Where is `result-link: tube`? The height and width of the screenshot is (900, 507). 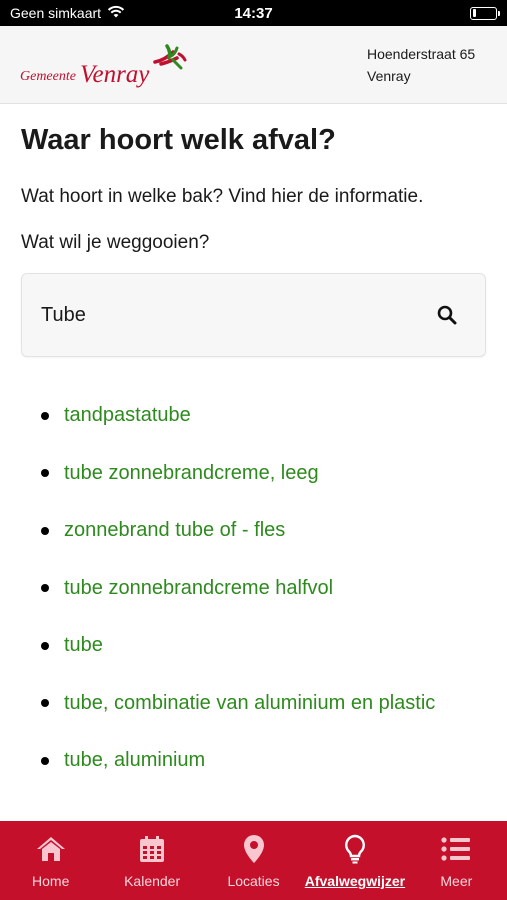
result-link: tube is located at coordinates (83, 645).